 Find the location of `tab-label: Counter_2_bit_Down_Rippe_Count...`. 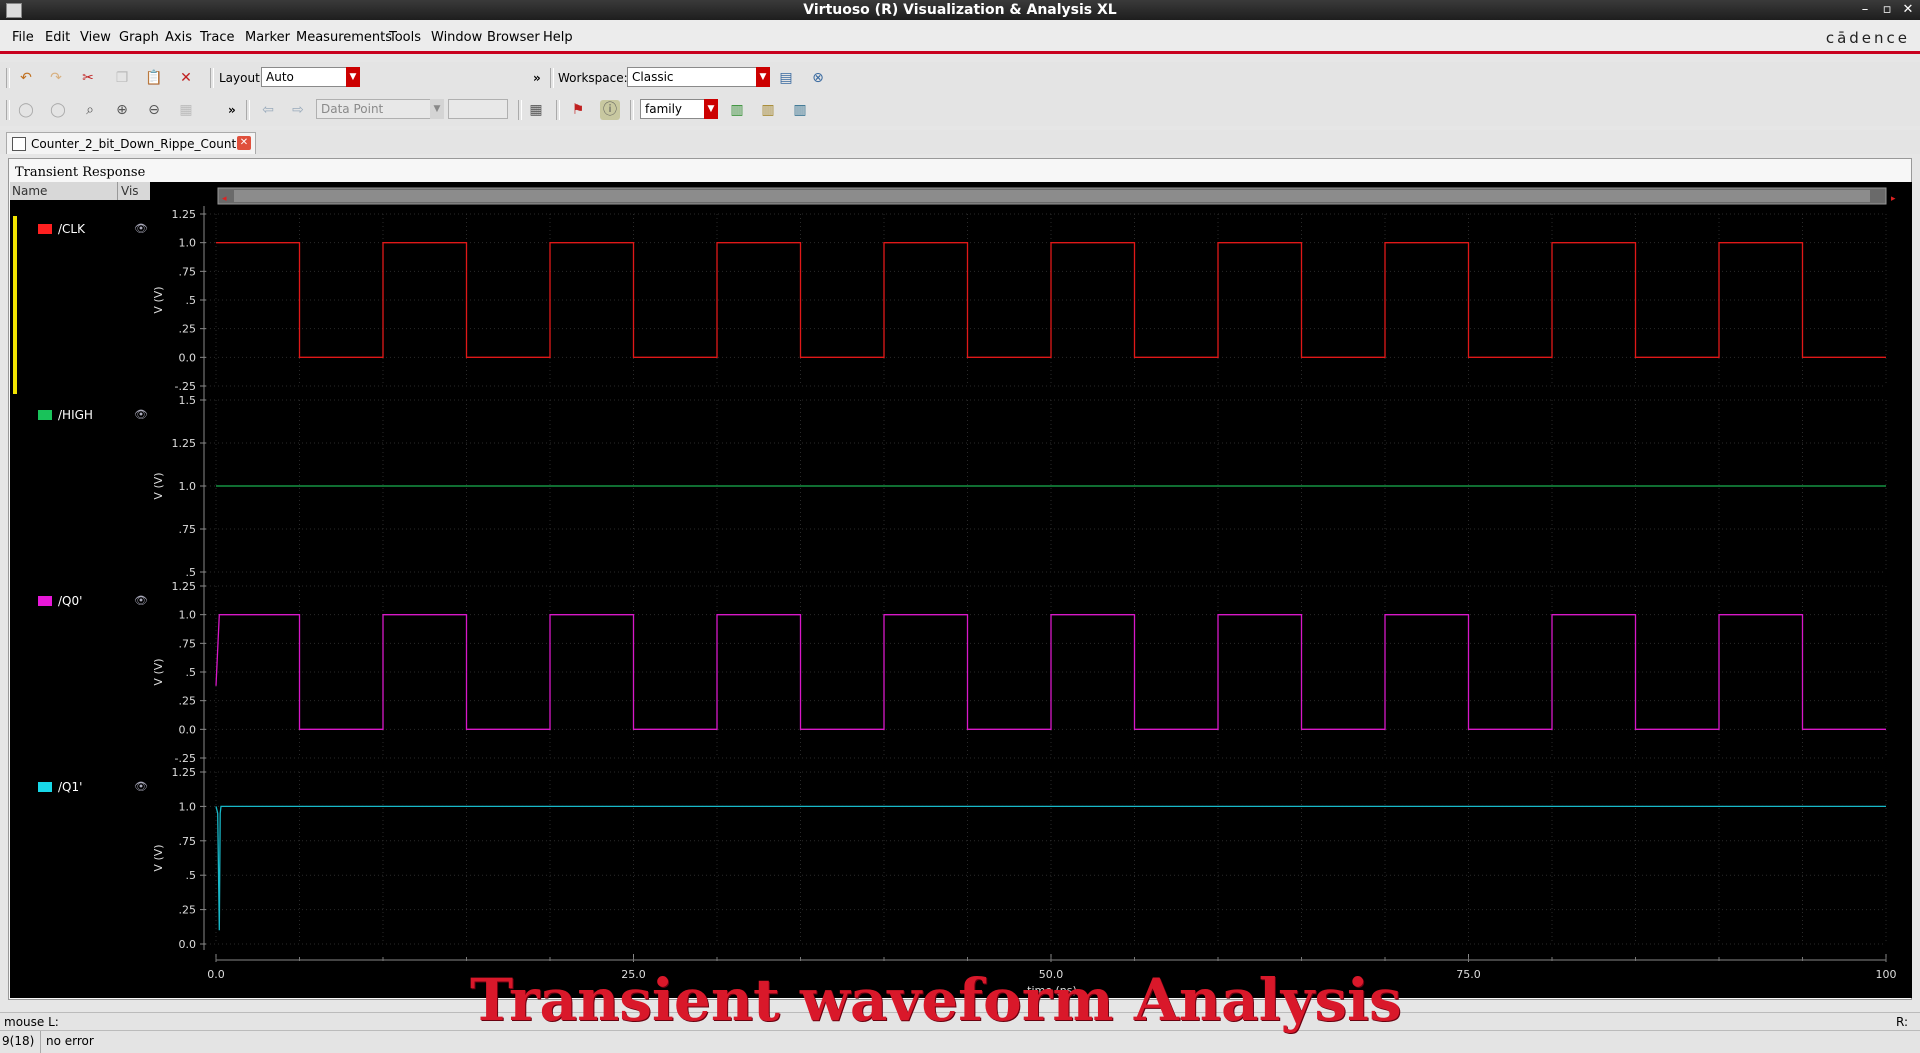

tab-label: Counter_2_bit_Down_Rippe_Count... is located at coordinates (139, 144).